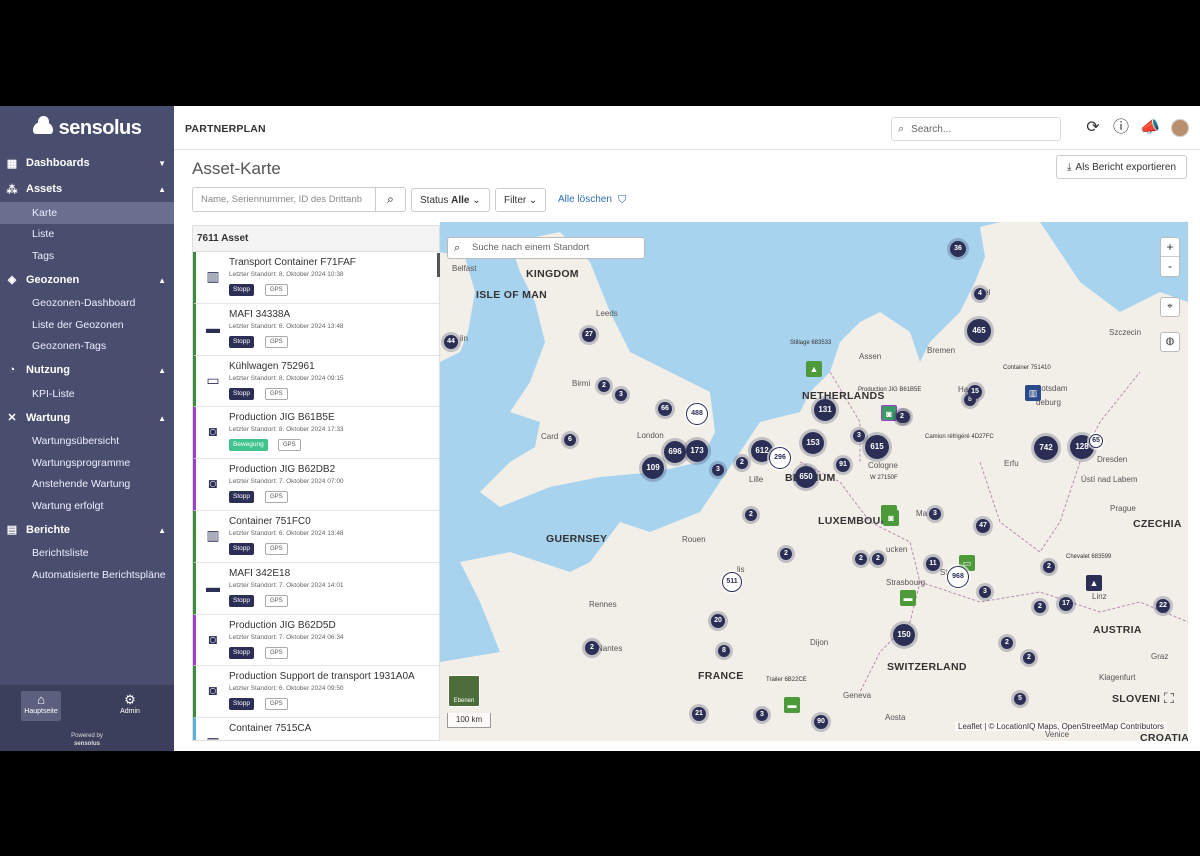  Describe the element at coordinates (464, 691) in the screenshot. I see `layers-button: Ebenen` at that location.